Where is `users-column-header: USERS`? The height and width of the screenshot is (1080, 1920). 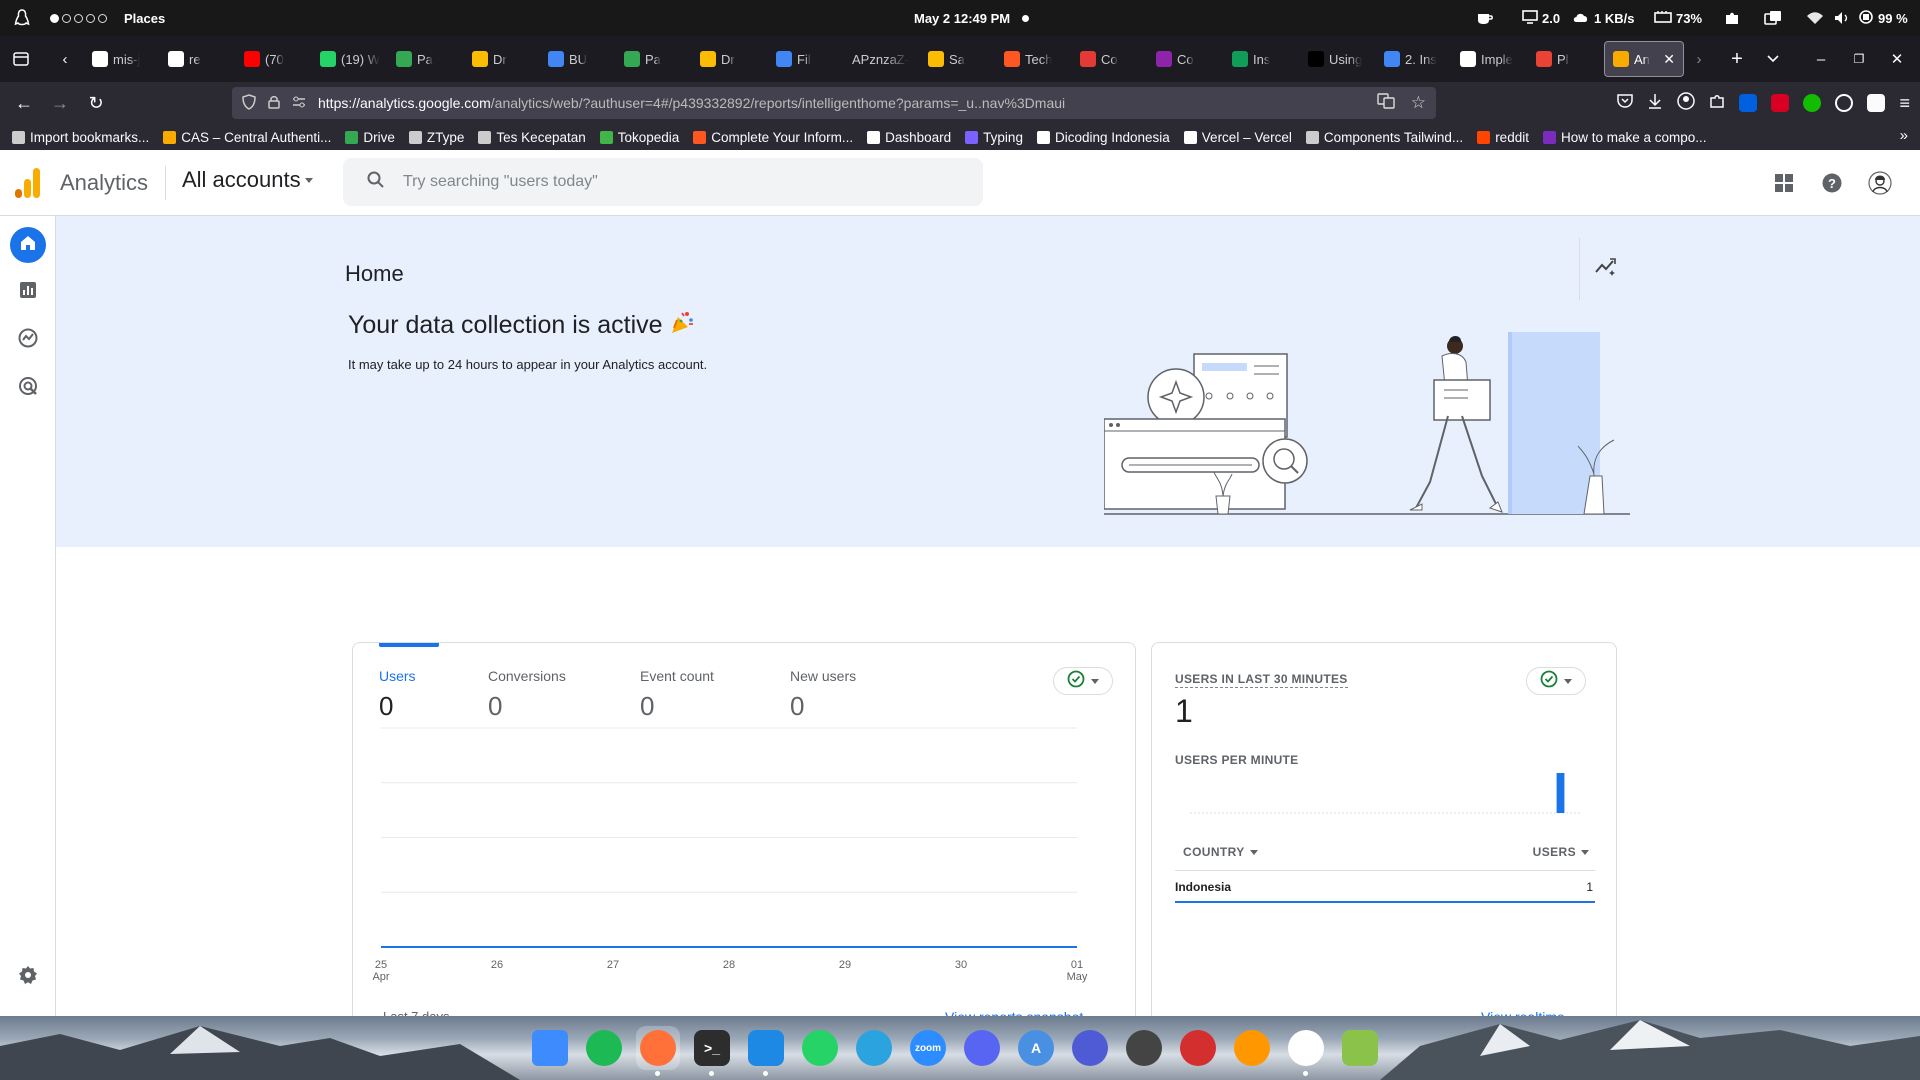
users-column-header: USERS is located at coordinates (1561, 852).